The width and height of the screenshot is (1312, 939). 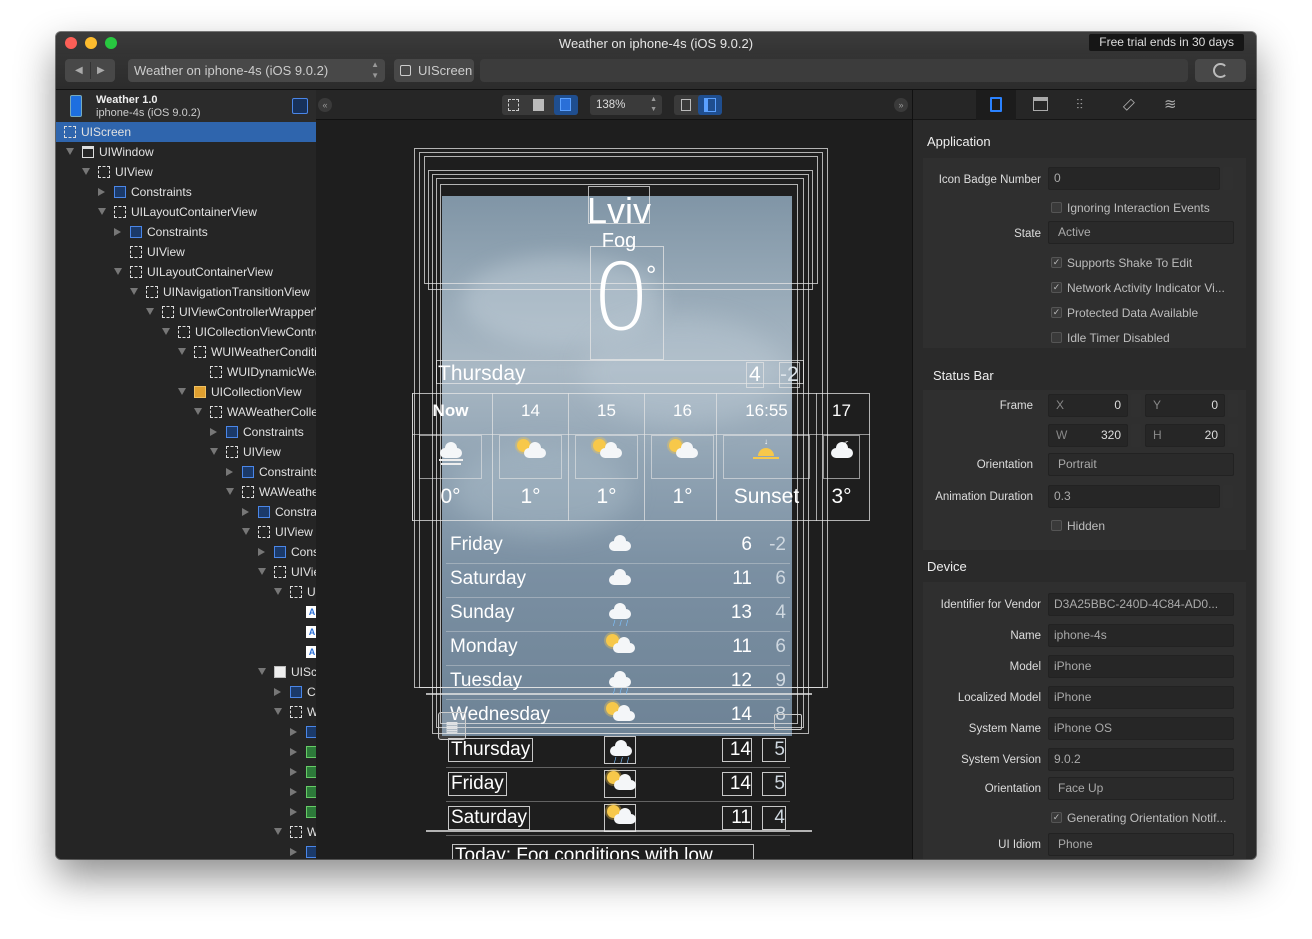 What do you see at coordinates (1040, 104) in the screenshot?
I see `tab-layout` at bounding box center [1040, 104].